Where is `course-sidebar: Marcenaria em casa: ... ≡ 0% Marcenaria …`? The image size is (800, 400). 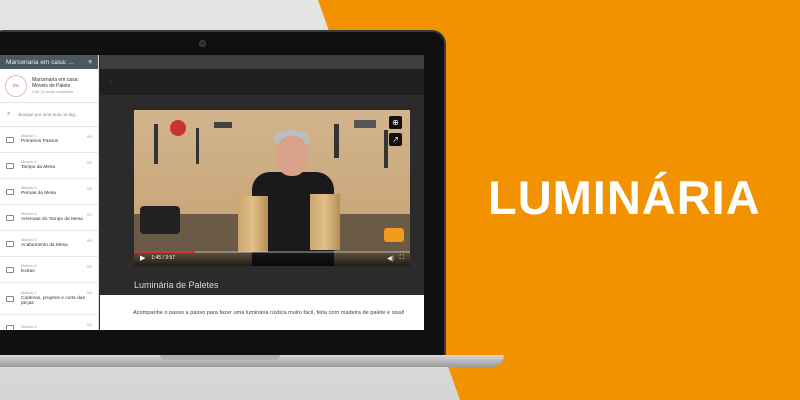
course-sidebar: Marcenaria em casa: ... ≡ 0% Marcenaria … is located at coordinates (49, 192).